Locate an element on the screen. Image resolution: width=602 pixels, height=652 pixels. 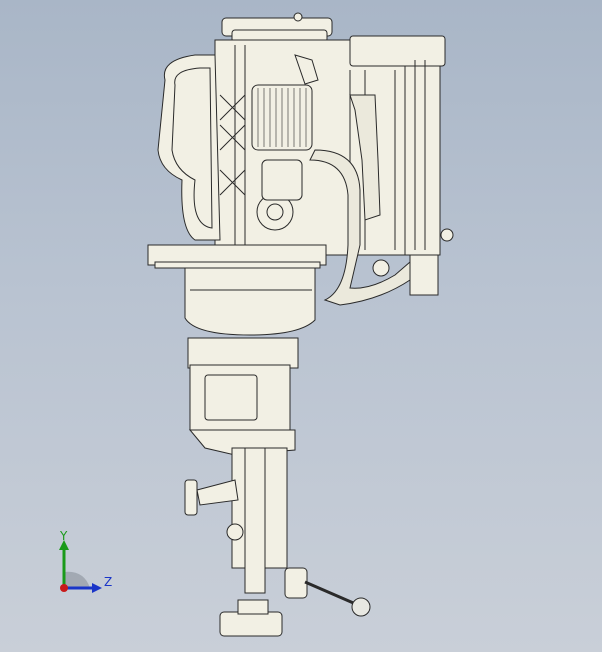
tiller-mount is located at coordinates (296, 583).